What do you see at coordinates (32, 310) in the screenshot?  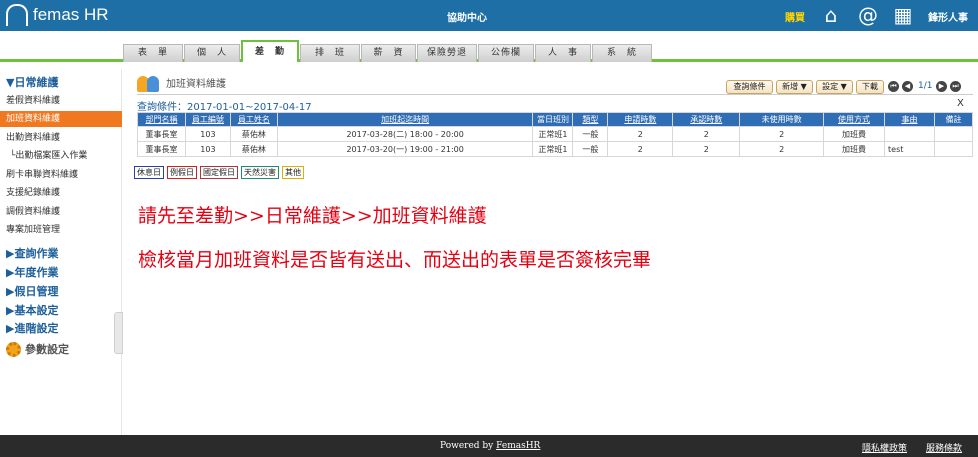 I see `sidebar-section-basic-settings: ▶基本設定` at bounding box center [32, 310].